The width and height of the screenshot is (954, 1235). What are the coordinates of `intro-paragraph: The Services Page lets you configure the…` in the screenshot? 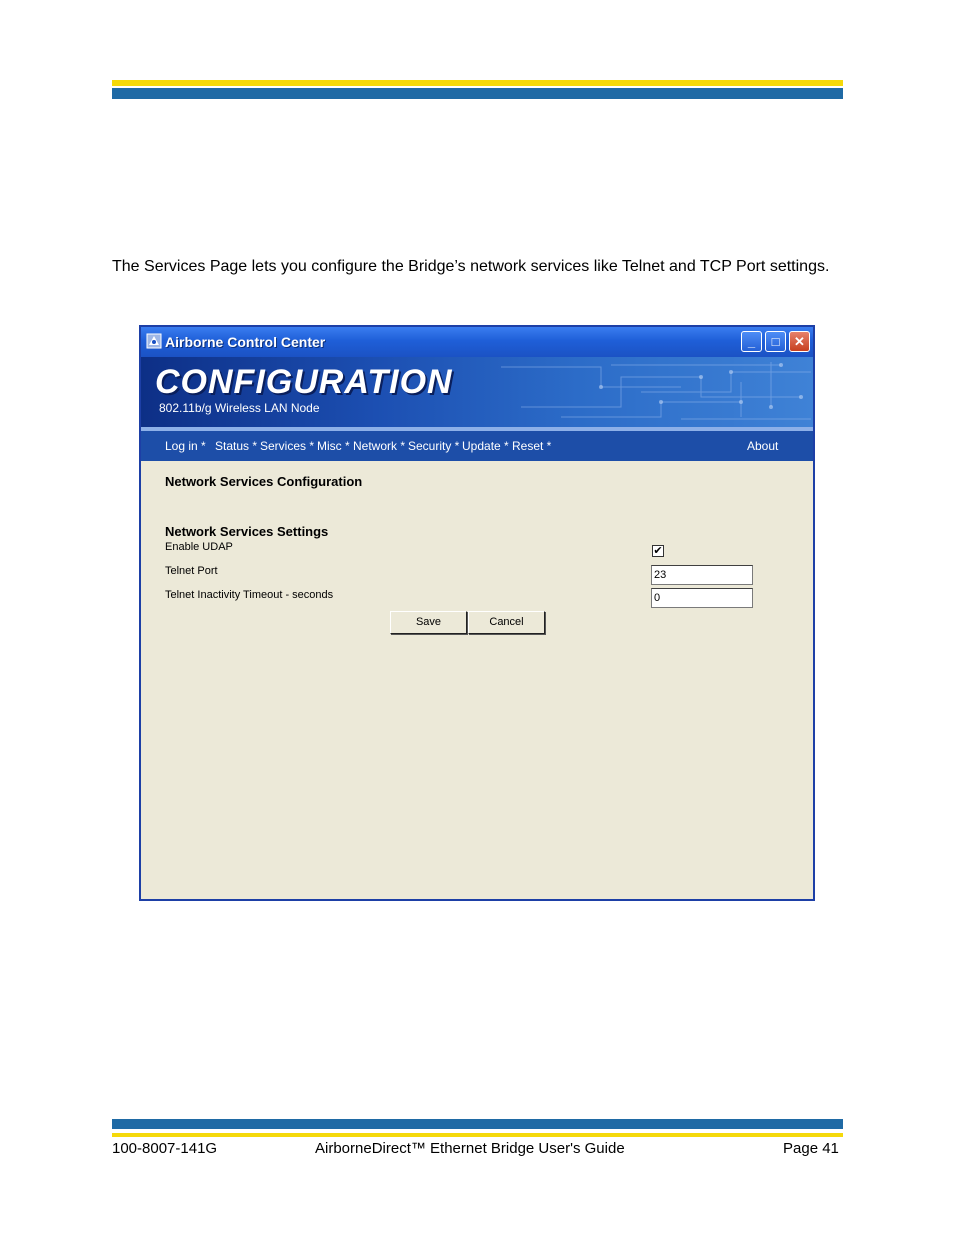 It's located at (471, 266).